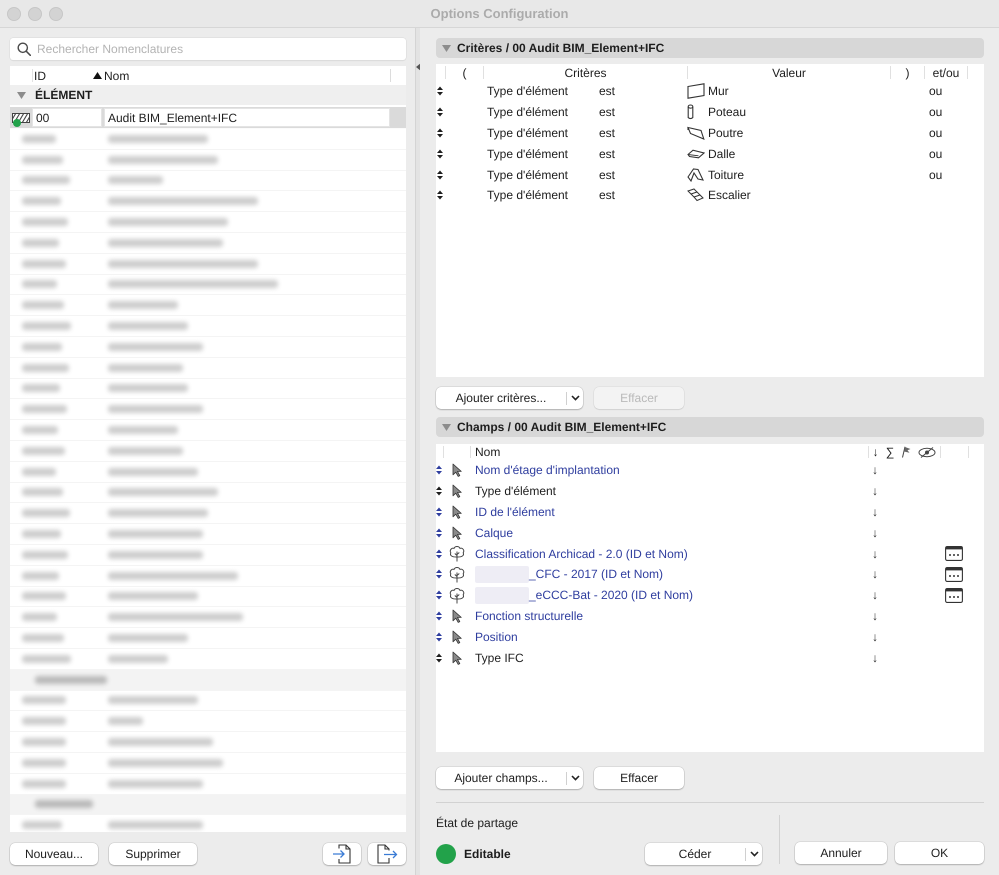 This screenshot has width=999, height=875. I want to click on sharing-label: État de partage, so click(478, 823).